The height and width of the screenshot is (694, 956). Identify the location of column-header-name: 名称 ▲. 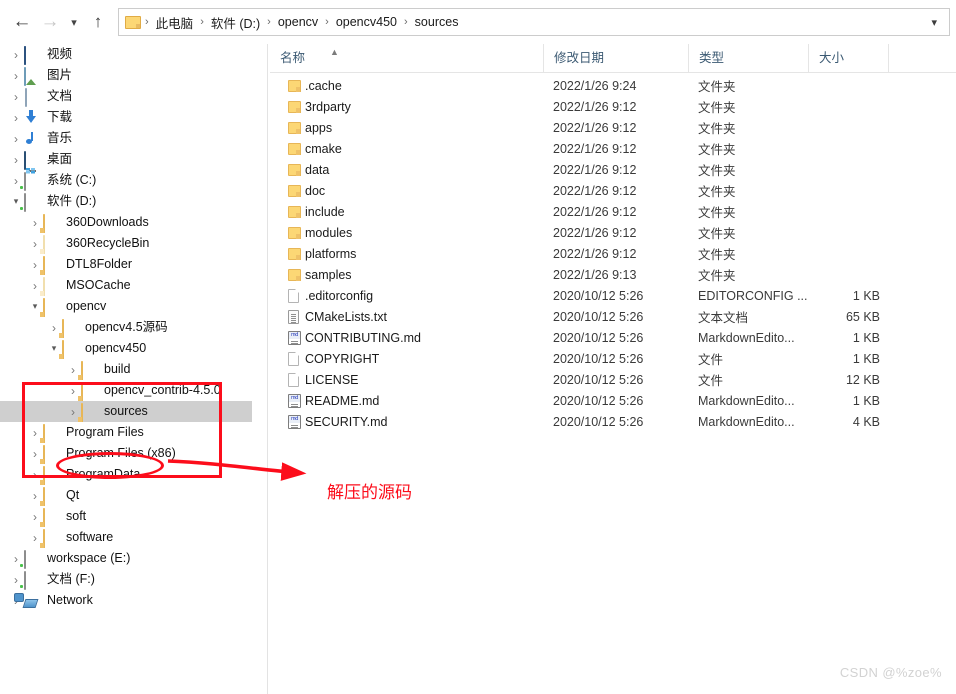
(406, 58).